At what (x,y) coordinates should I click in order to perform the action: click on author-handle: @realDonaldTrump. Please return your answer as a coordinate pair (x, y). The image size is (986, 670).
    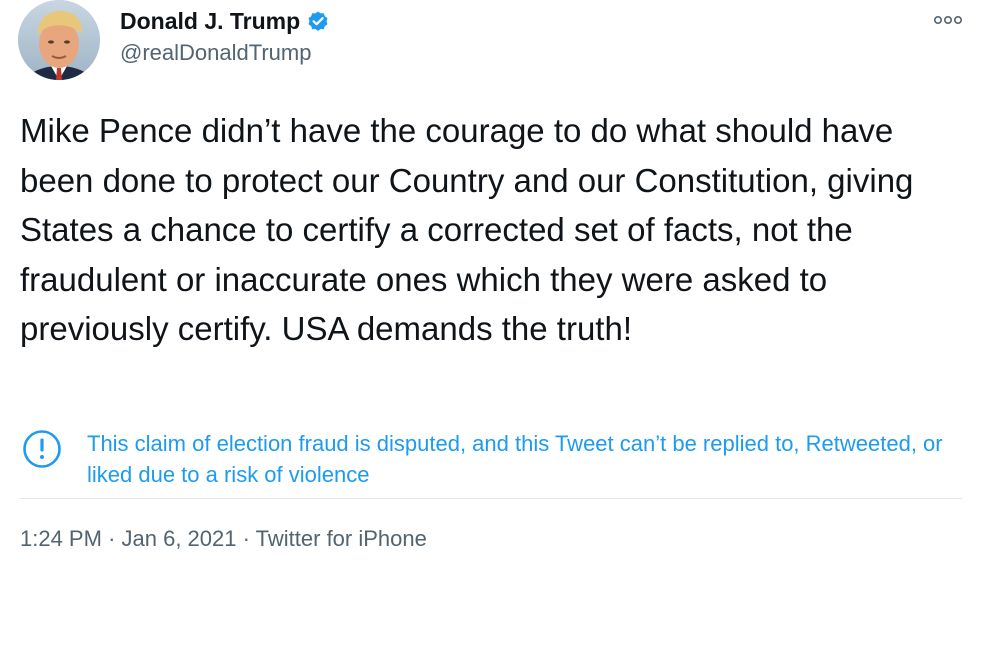
    Looking at the image, I should click on (215, 53).